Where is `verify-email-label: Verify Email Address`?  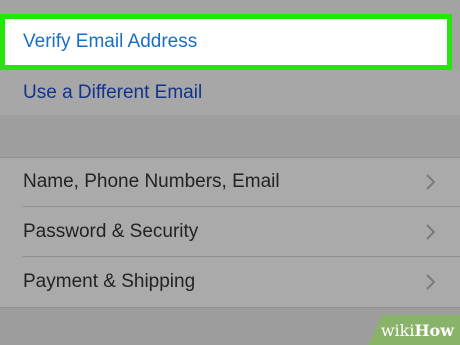 verify-email-label: Verify Email Address is located at coordinates (110, 41).